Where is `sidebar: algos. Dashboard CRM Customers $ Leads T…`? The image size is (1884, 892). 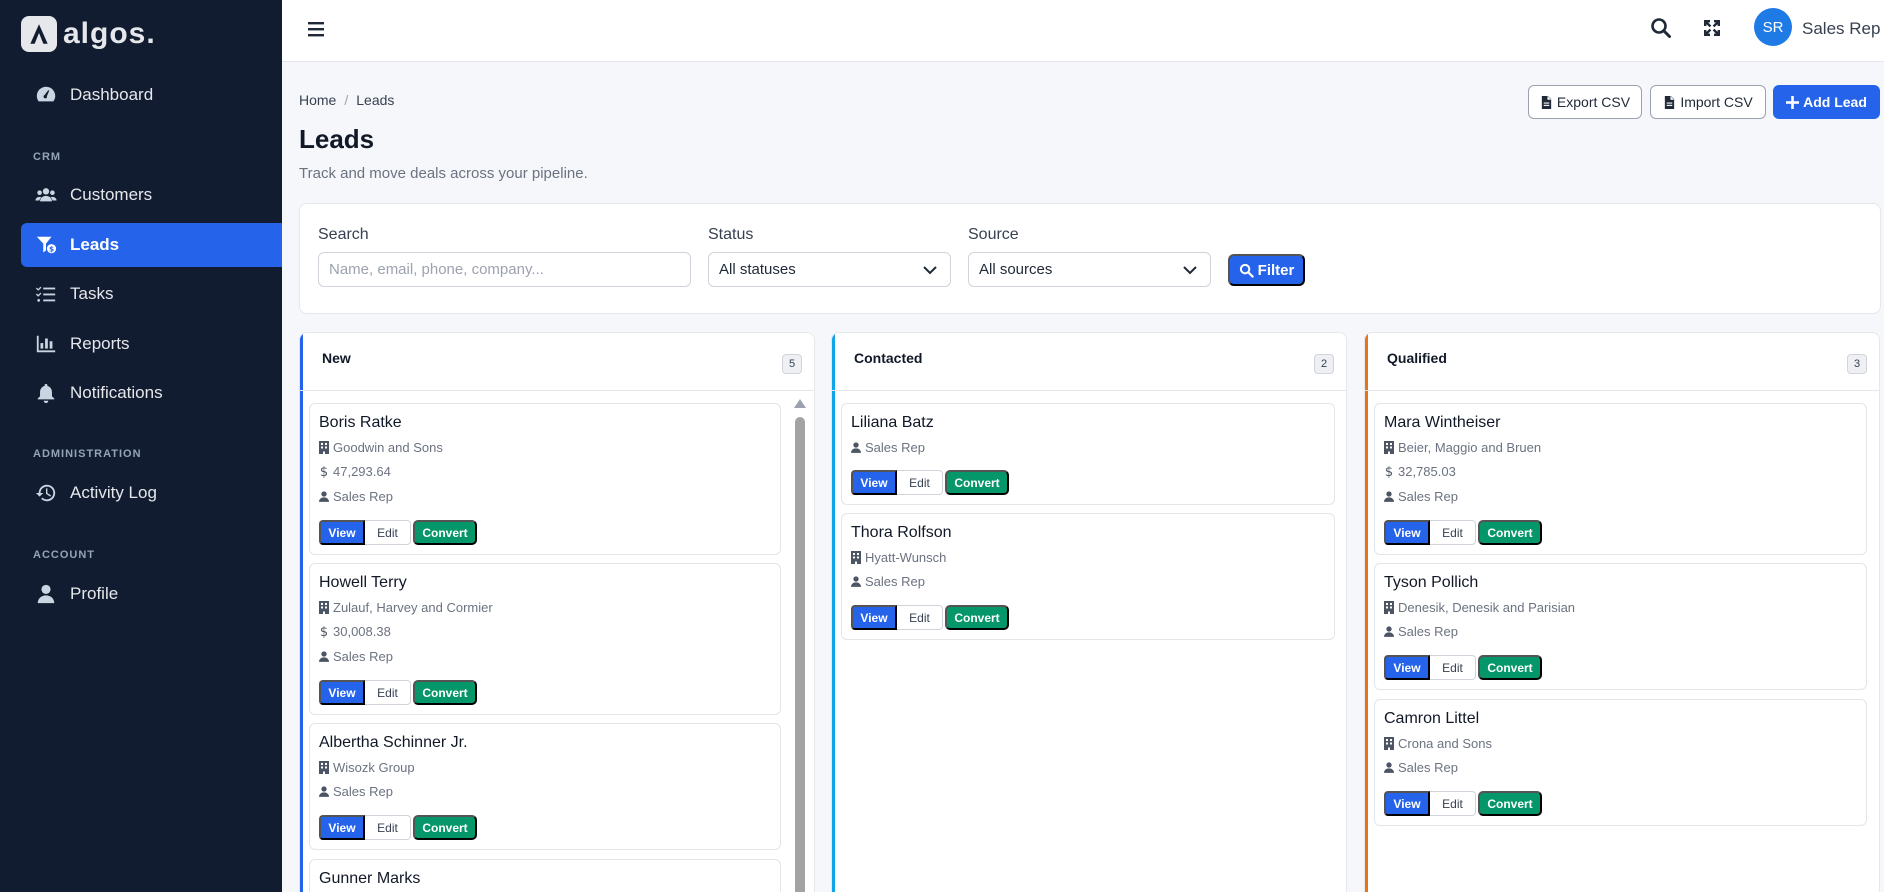 sidebar: algos. Dashboard CRM Customers $ Leads T… is located at coordinates (141, 446).